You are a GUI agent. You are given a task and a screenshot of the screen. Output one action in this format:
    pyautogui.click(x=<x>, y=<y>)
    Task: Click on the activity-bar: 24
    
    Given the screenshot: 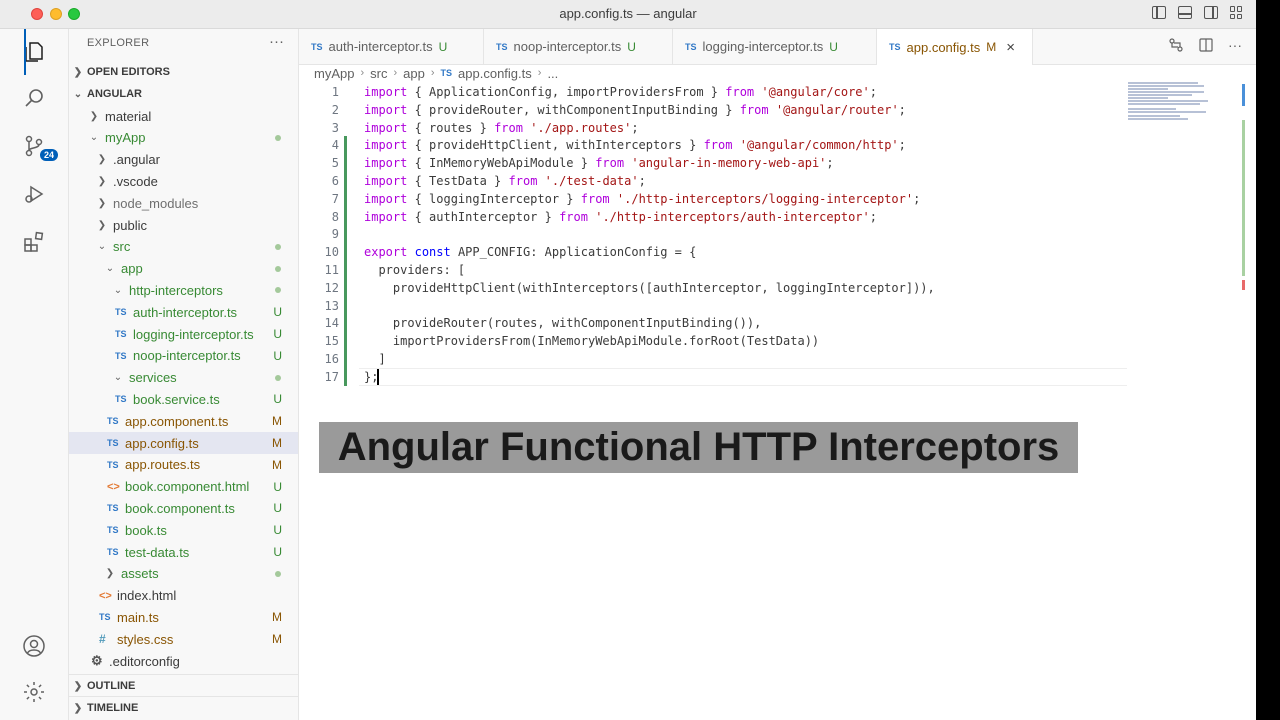 What is the action you would take?
    pyautogui.click(x=34, y=374)
    